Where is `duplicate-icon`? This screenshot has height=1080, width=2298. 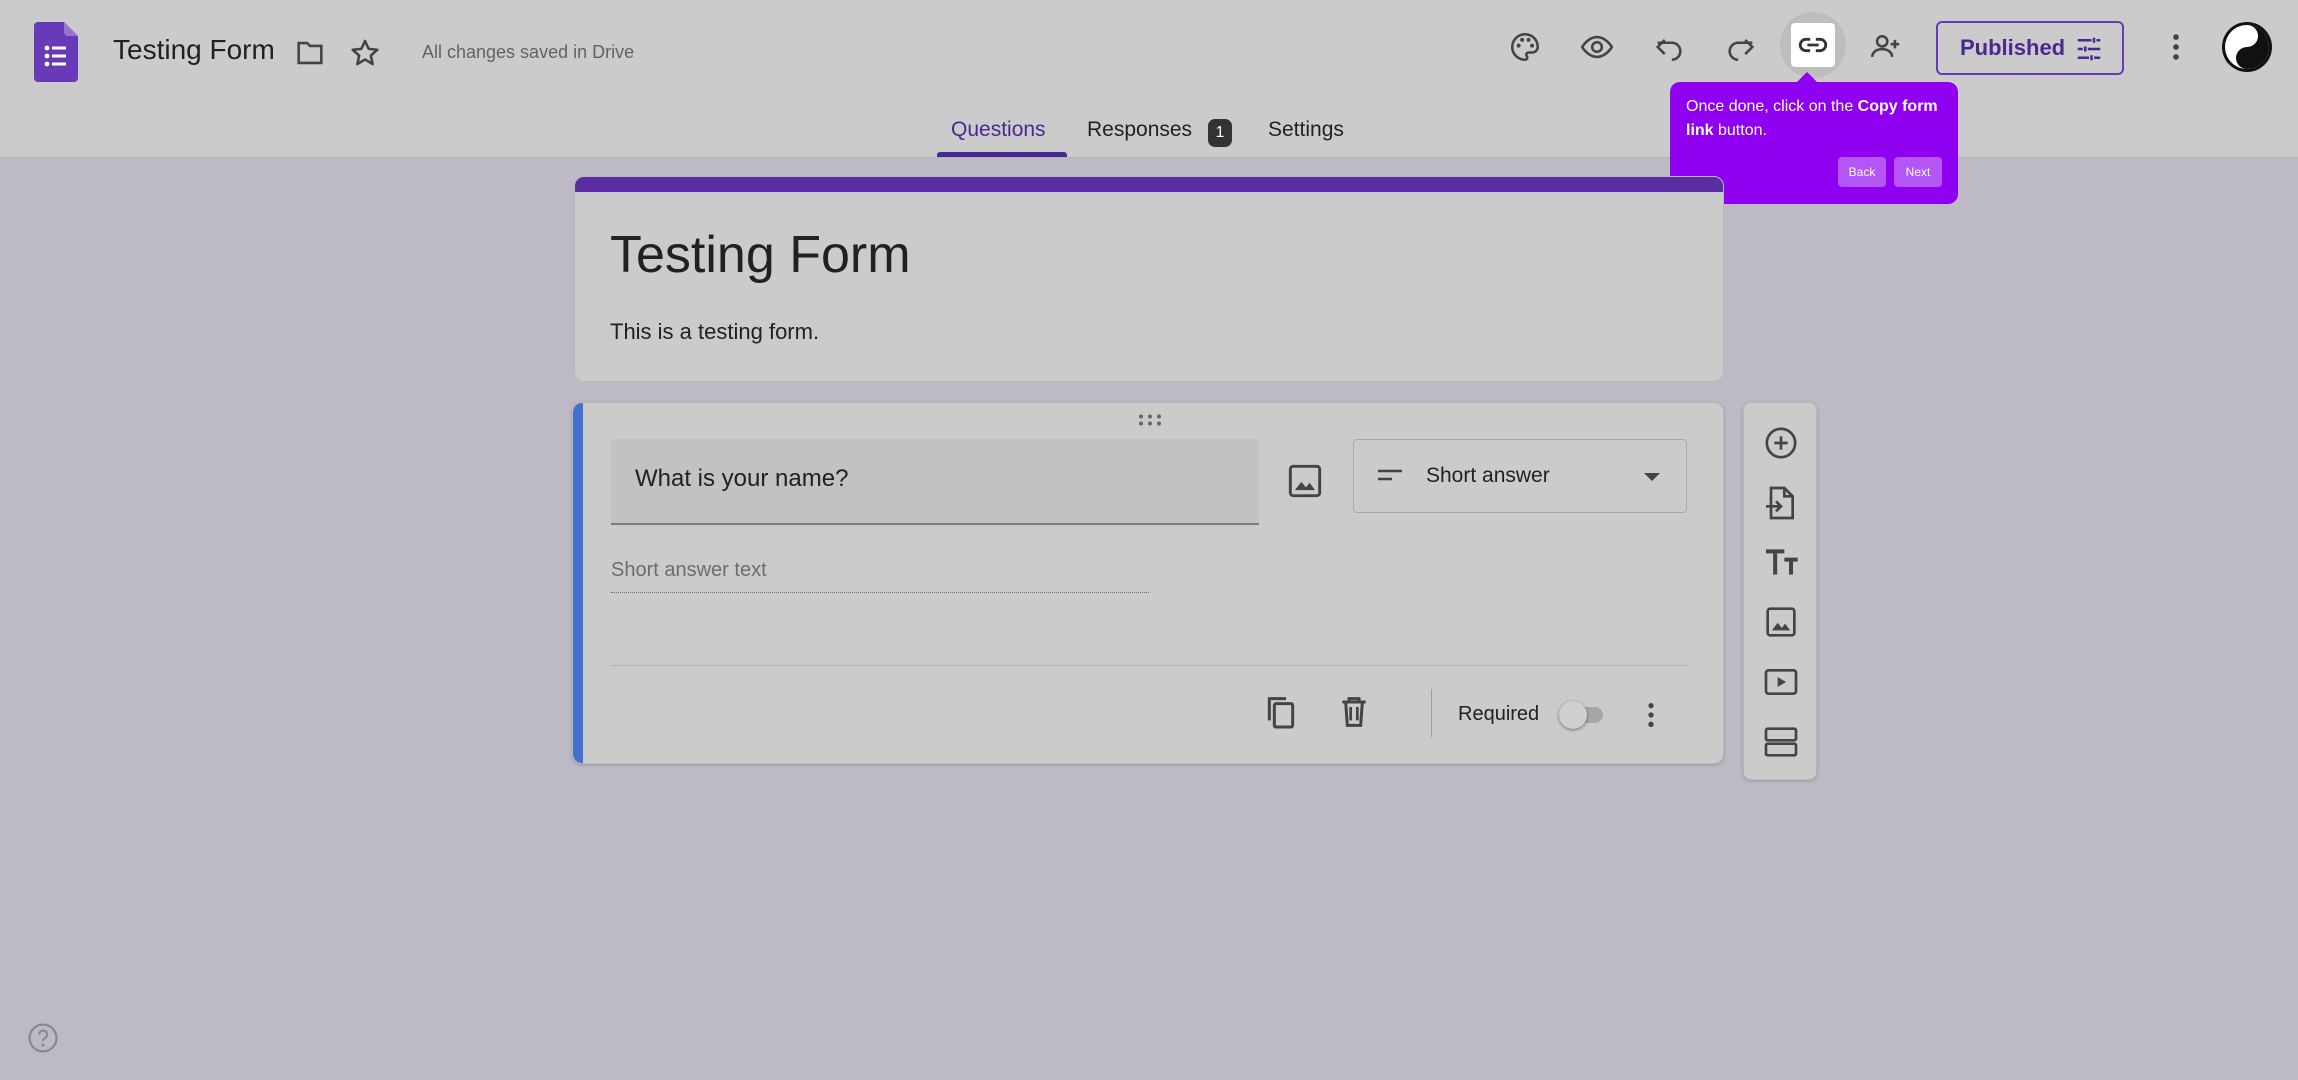
duplicate-icon is located at coordinates (1281, 712).